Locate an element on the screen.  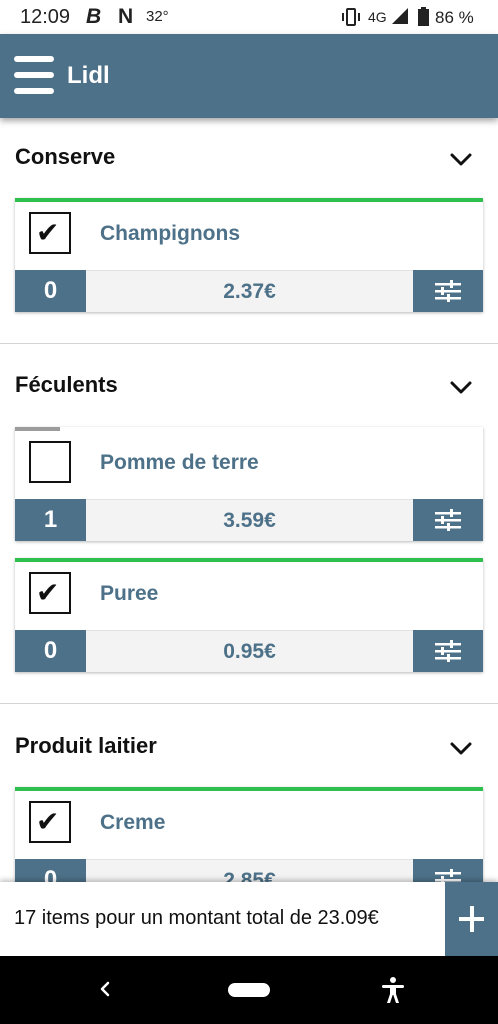
item-name: Pomme de terre is located at coordinates (179, 463).